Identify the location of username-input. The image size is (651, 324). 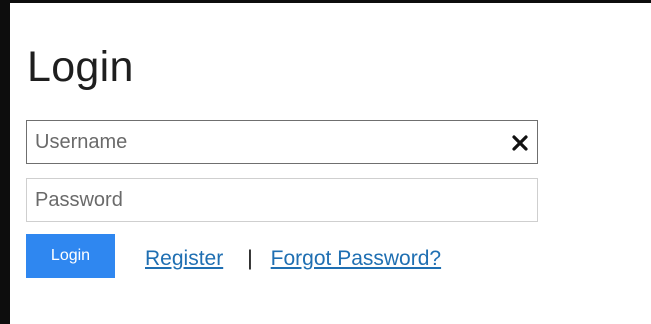
(282, 142).